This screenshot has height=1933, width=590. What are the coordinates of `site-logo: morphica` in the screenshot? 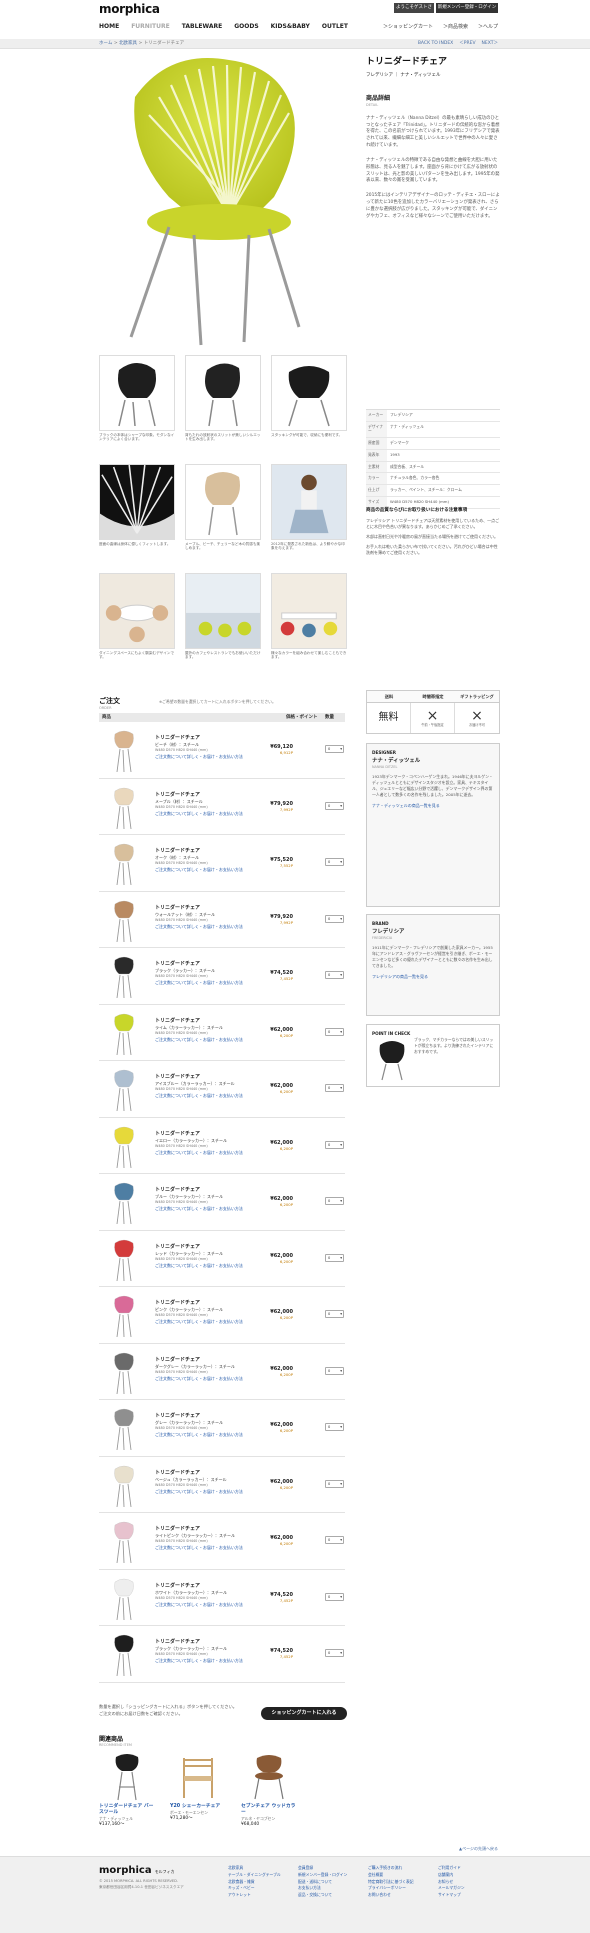 It's located at (129, 9).